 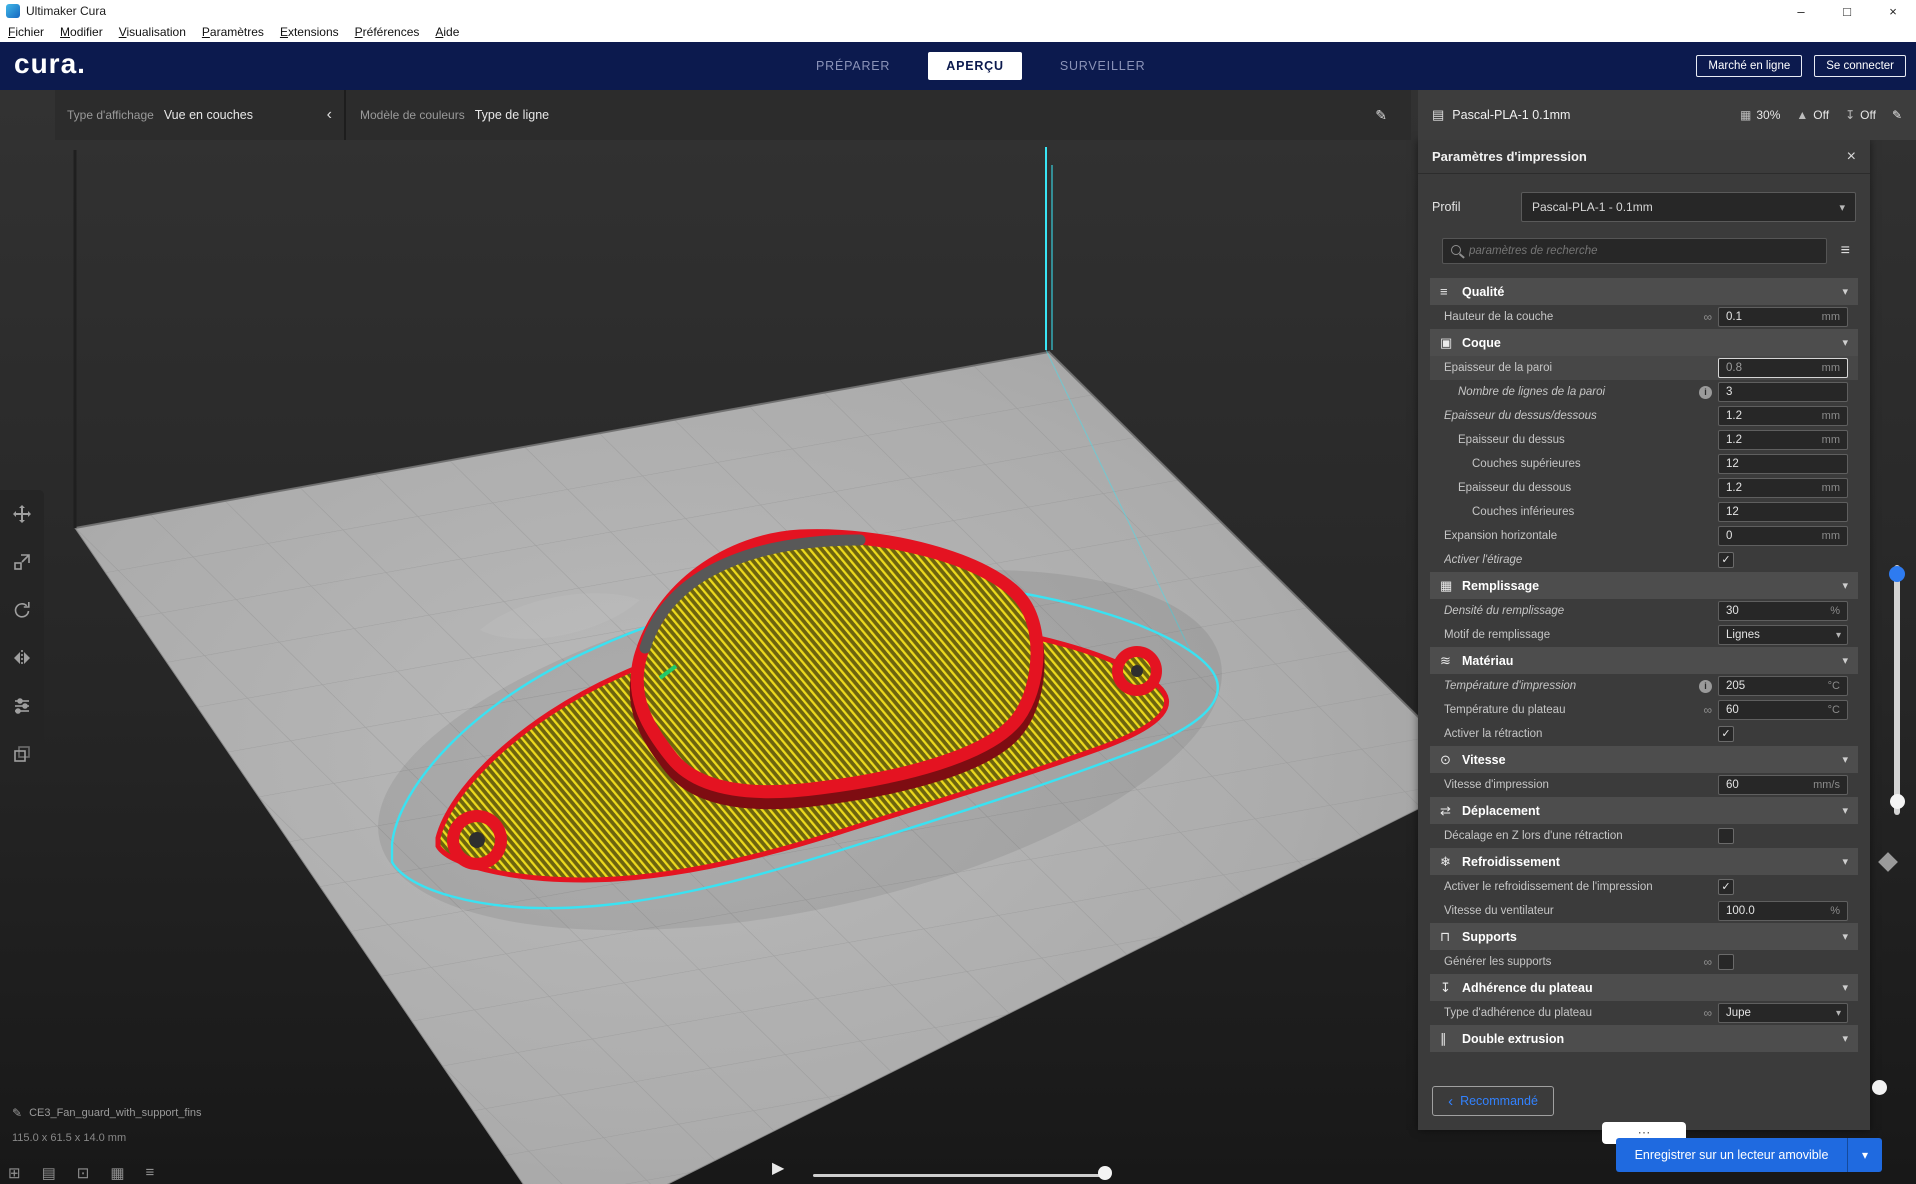 What do you see at coordinates (778, 1168) in the screenshot?
I see `simulation-play-button: ▶` at bounding box center [778, 1168].